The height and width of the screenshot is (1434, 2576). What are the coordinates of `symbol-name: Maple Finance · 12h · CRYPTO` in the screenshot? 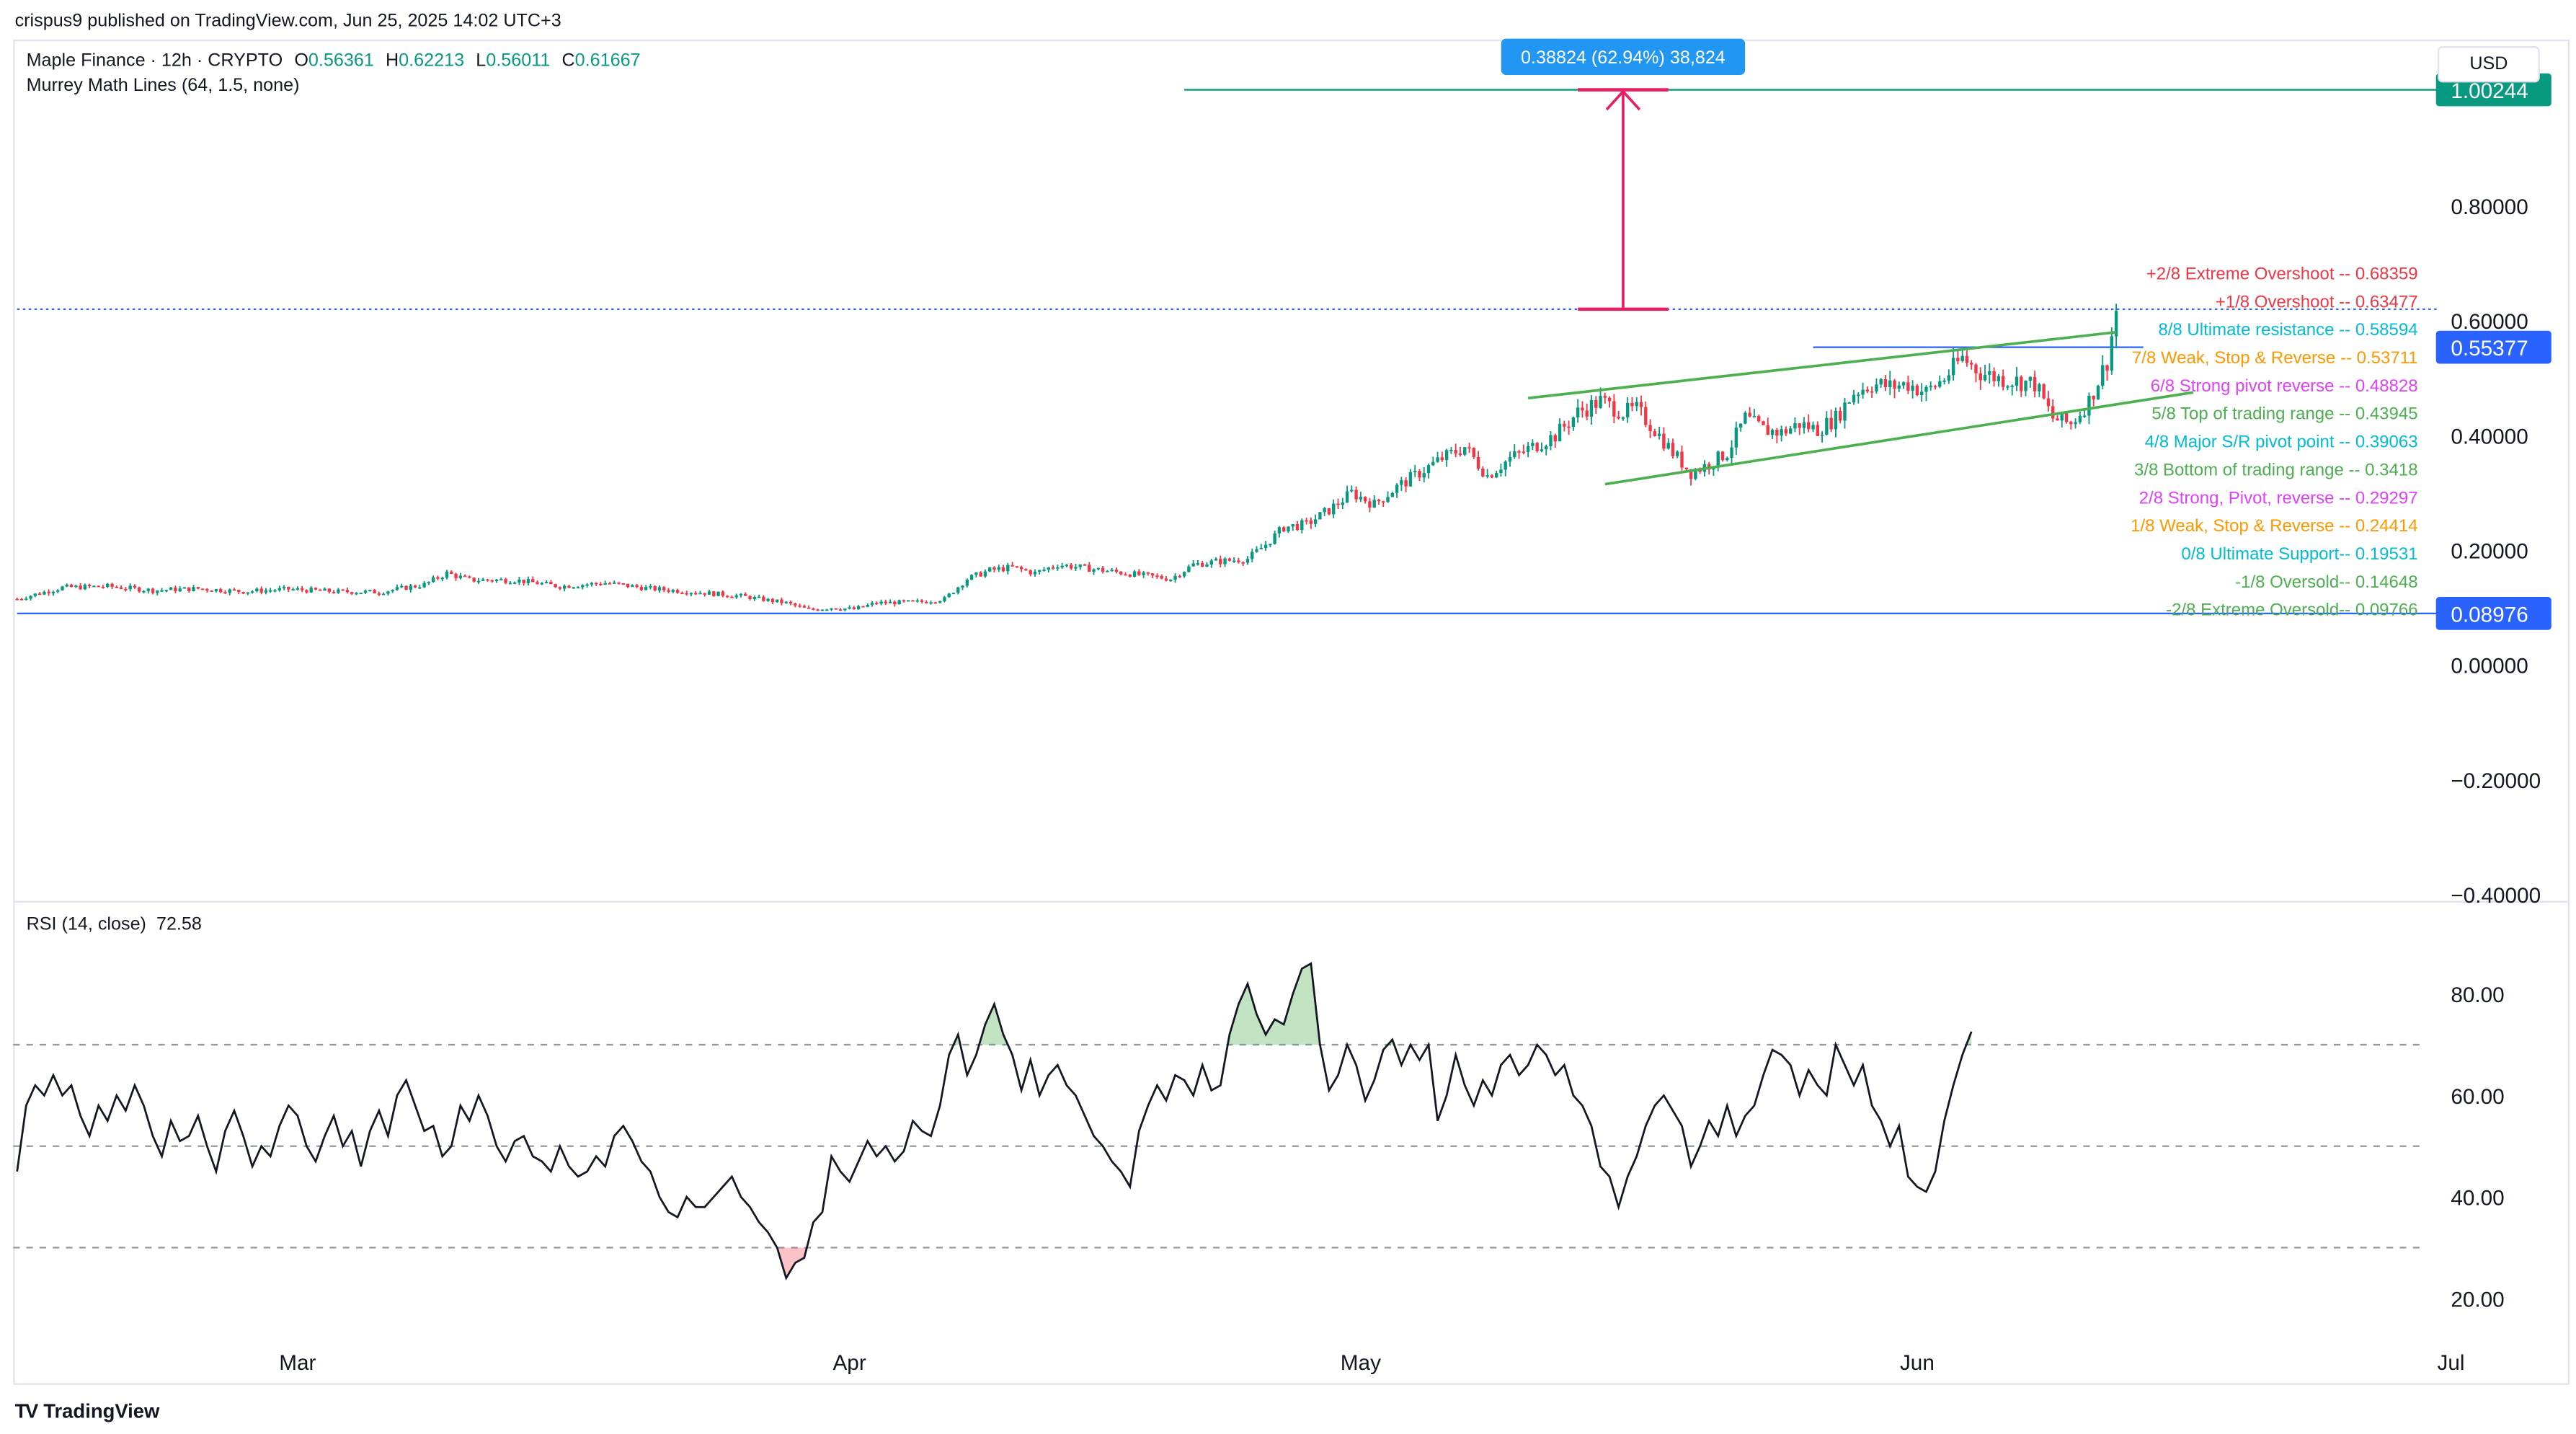 It's located at (155, 61).